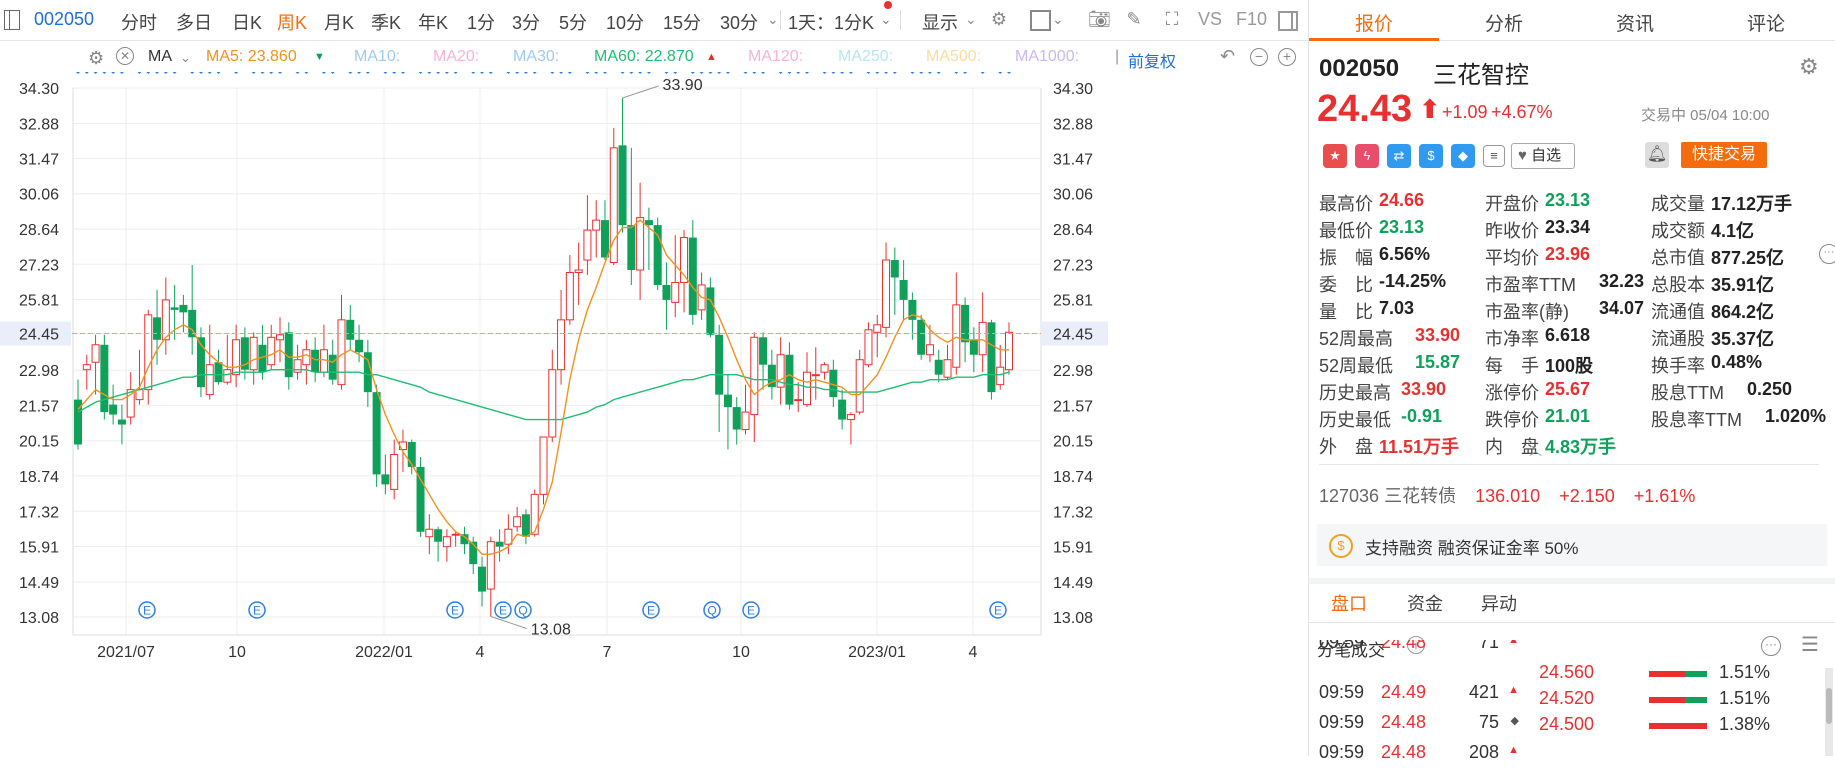 The image size is (1835, 768). What do you see at coordinates (1809, 67) in the screenshot?
I see `settings-gear-icon: ⚙` at bounding box center [1809, 67].